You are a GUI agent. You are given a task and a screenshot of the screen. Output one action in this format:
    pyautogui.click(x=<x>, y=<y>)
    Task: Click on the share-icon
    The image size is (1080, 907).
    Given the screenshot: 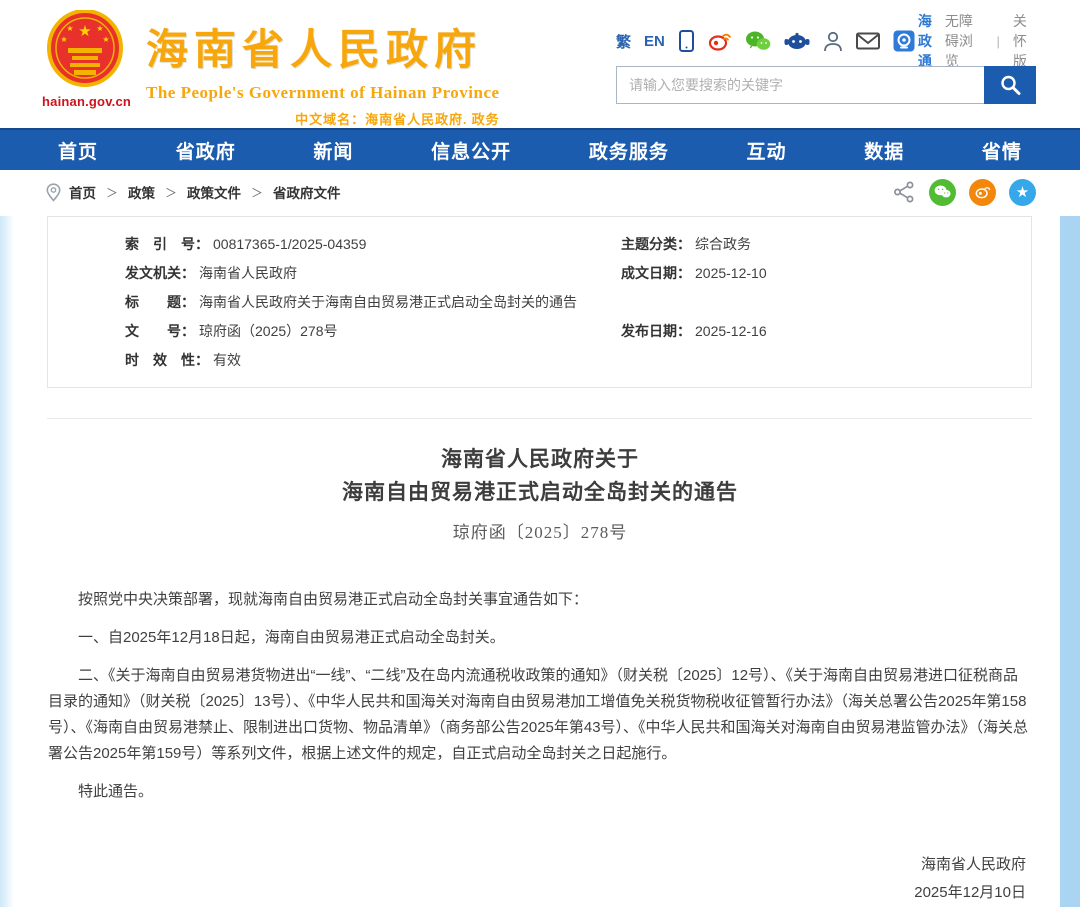 What is the action you would take?
    pyautogui.click(x=904, y=192)
    